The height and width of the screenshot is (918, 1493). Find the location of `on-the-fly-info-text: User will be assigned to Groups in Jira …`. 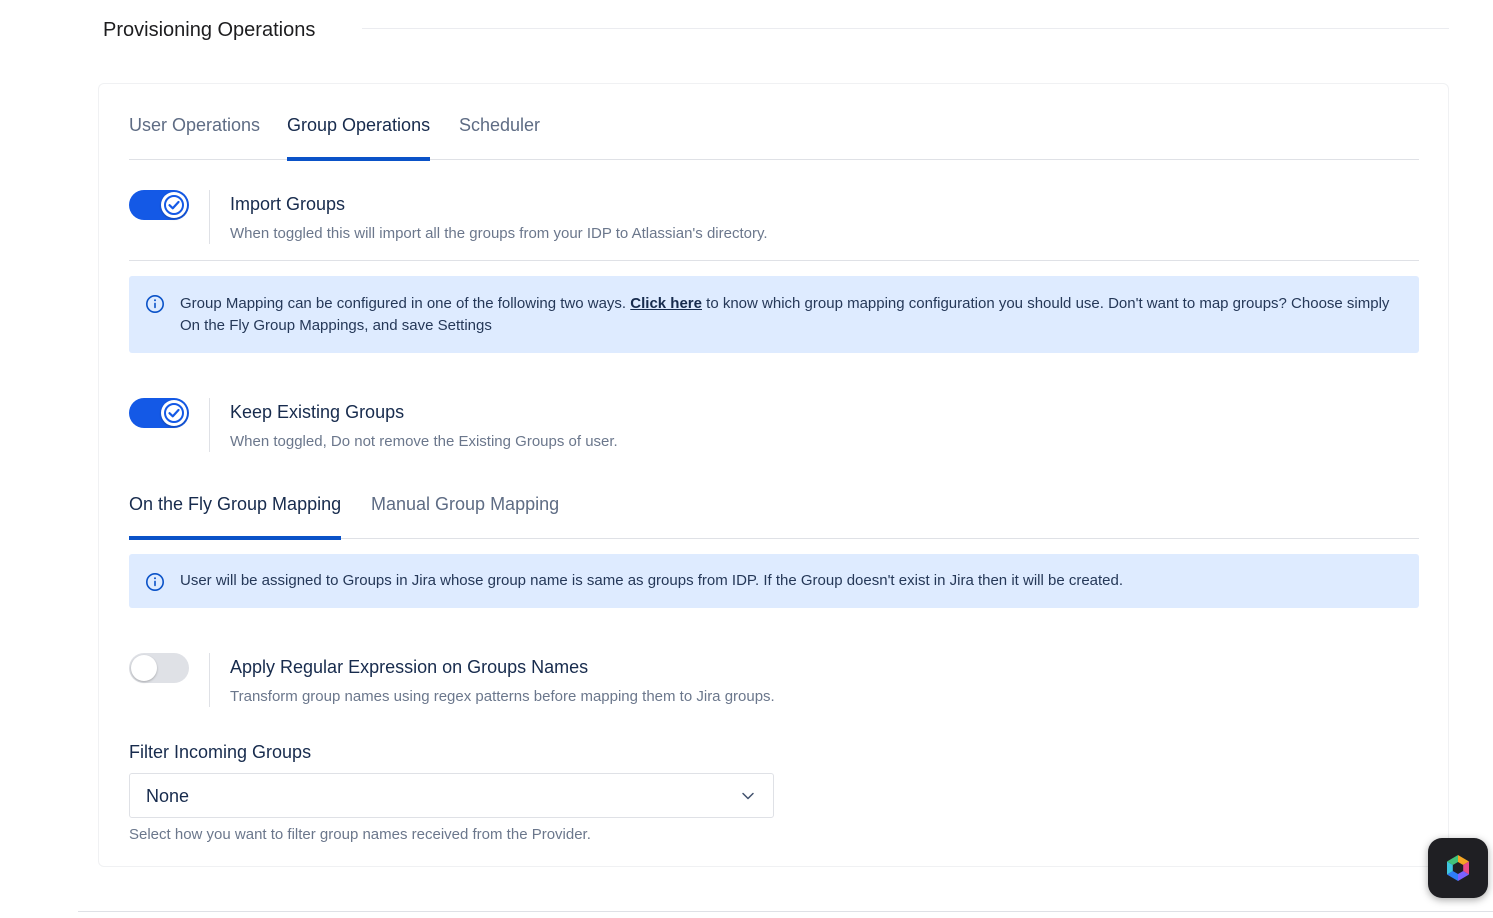

on-the-fly-info-text: User will be assigned to Groups in Jira … is located at coordinates (652, 580).